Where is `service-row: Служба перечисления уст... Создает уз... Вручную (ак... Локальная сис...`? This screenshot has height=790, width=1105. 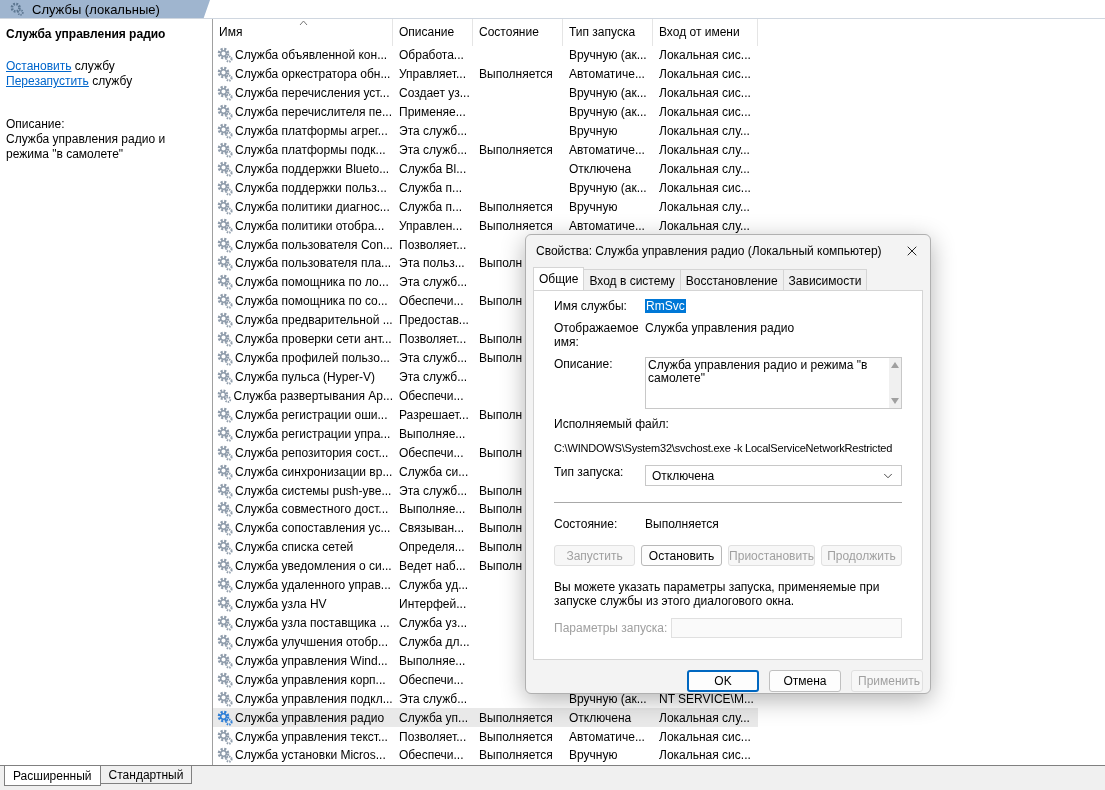
service-row: Служба перечисления уст... Создает уз... Вручную (ак... Локальная сис... is located at coordinates (485, 93).